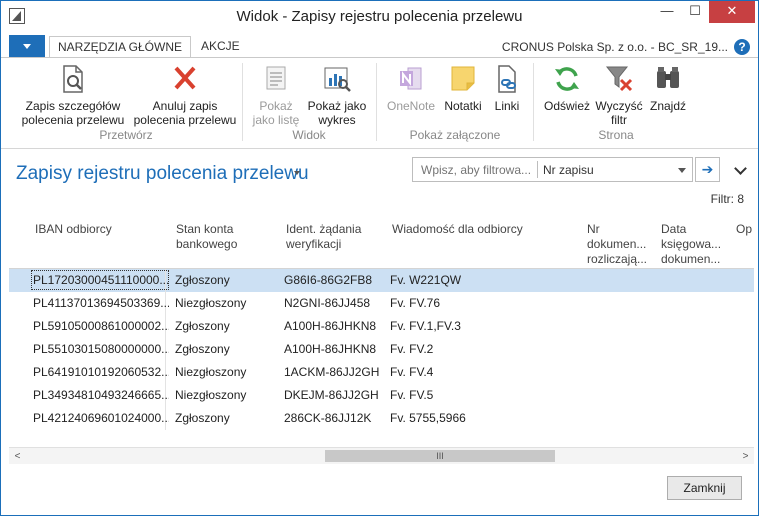 The height and width of the screenshot is (516, 759). Describe the element at coordinates (335, 418) in the screenshot. I see `cell-ident: 286CK-86JJ12K` at that location.